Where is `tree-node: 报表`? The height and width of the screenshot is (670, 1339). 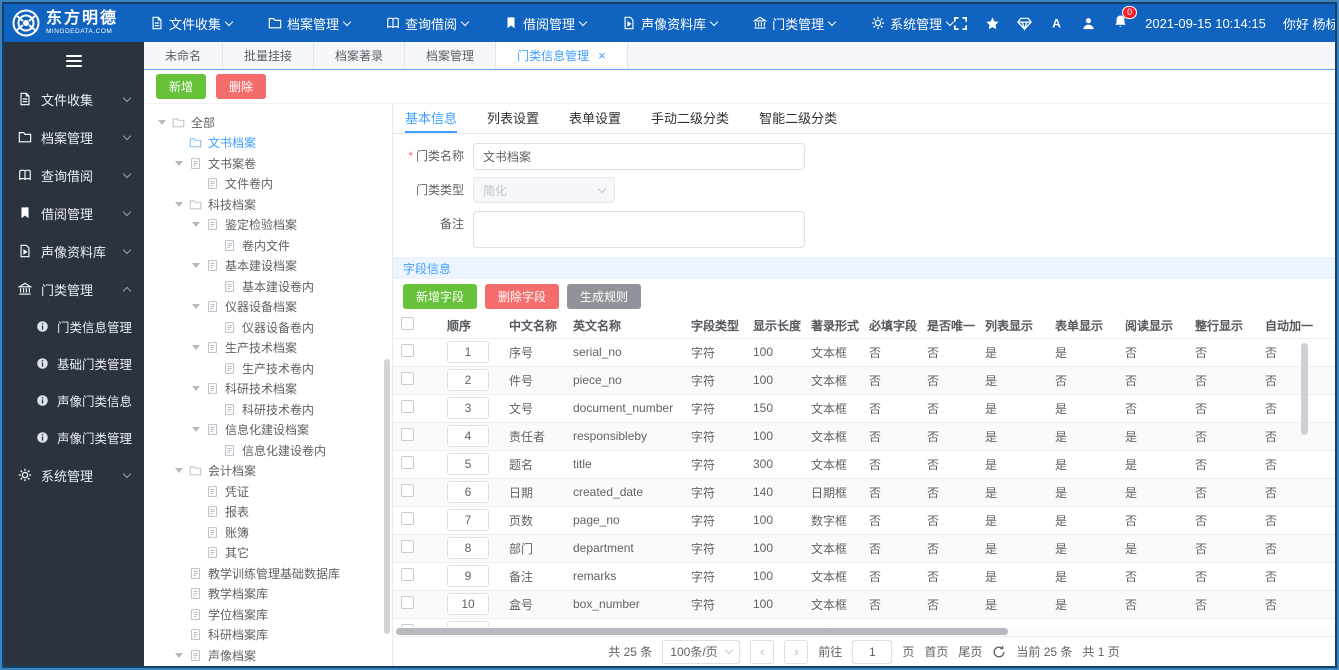 tree-node: 报表 is located at coordinates (268, 512).